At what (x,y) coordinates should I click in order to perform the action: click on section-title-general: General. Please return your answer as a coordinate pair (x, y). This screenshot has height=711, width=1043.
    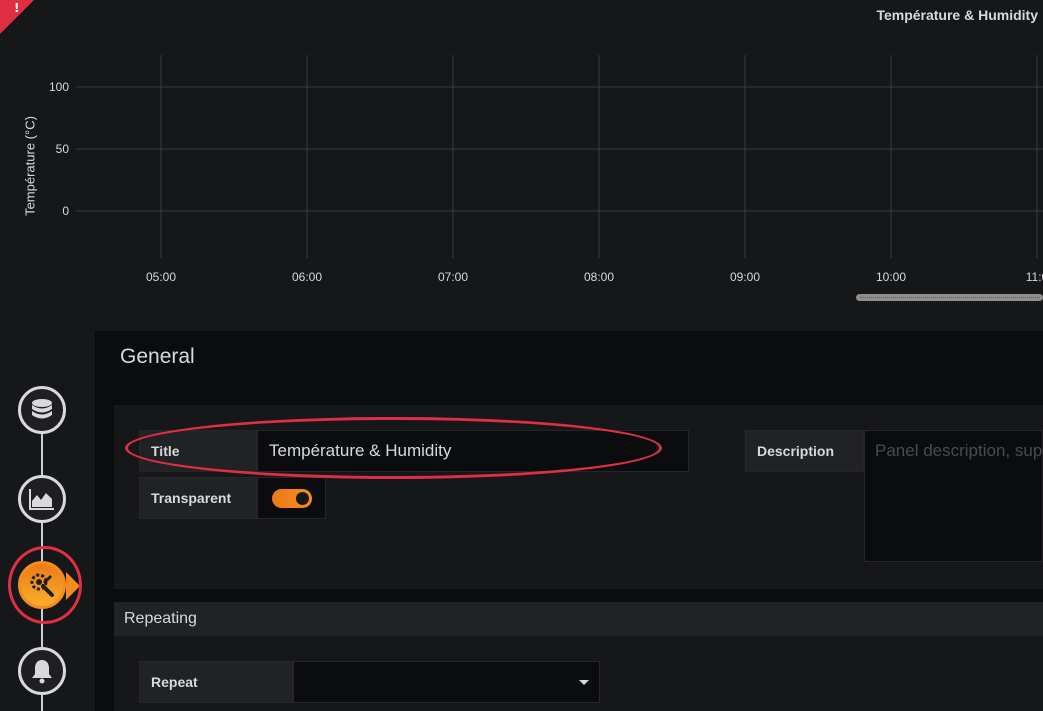
    Looking at the image, I should click on (157, 356).